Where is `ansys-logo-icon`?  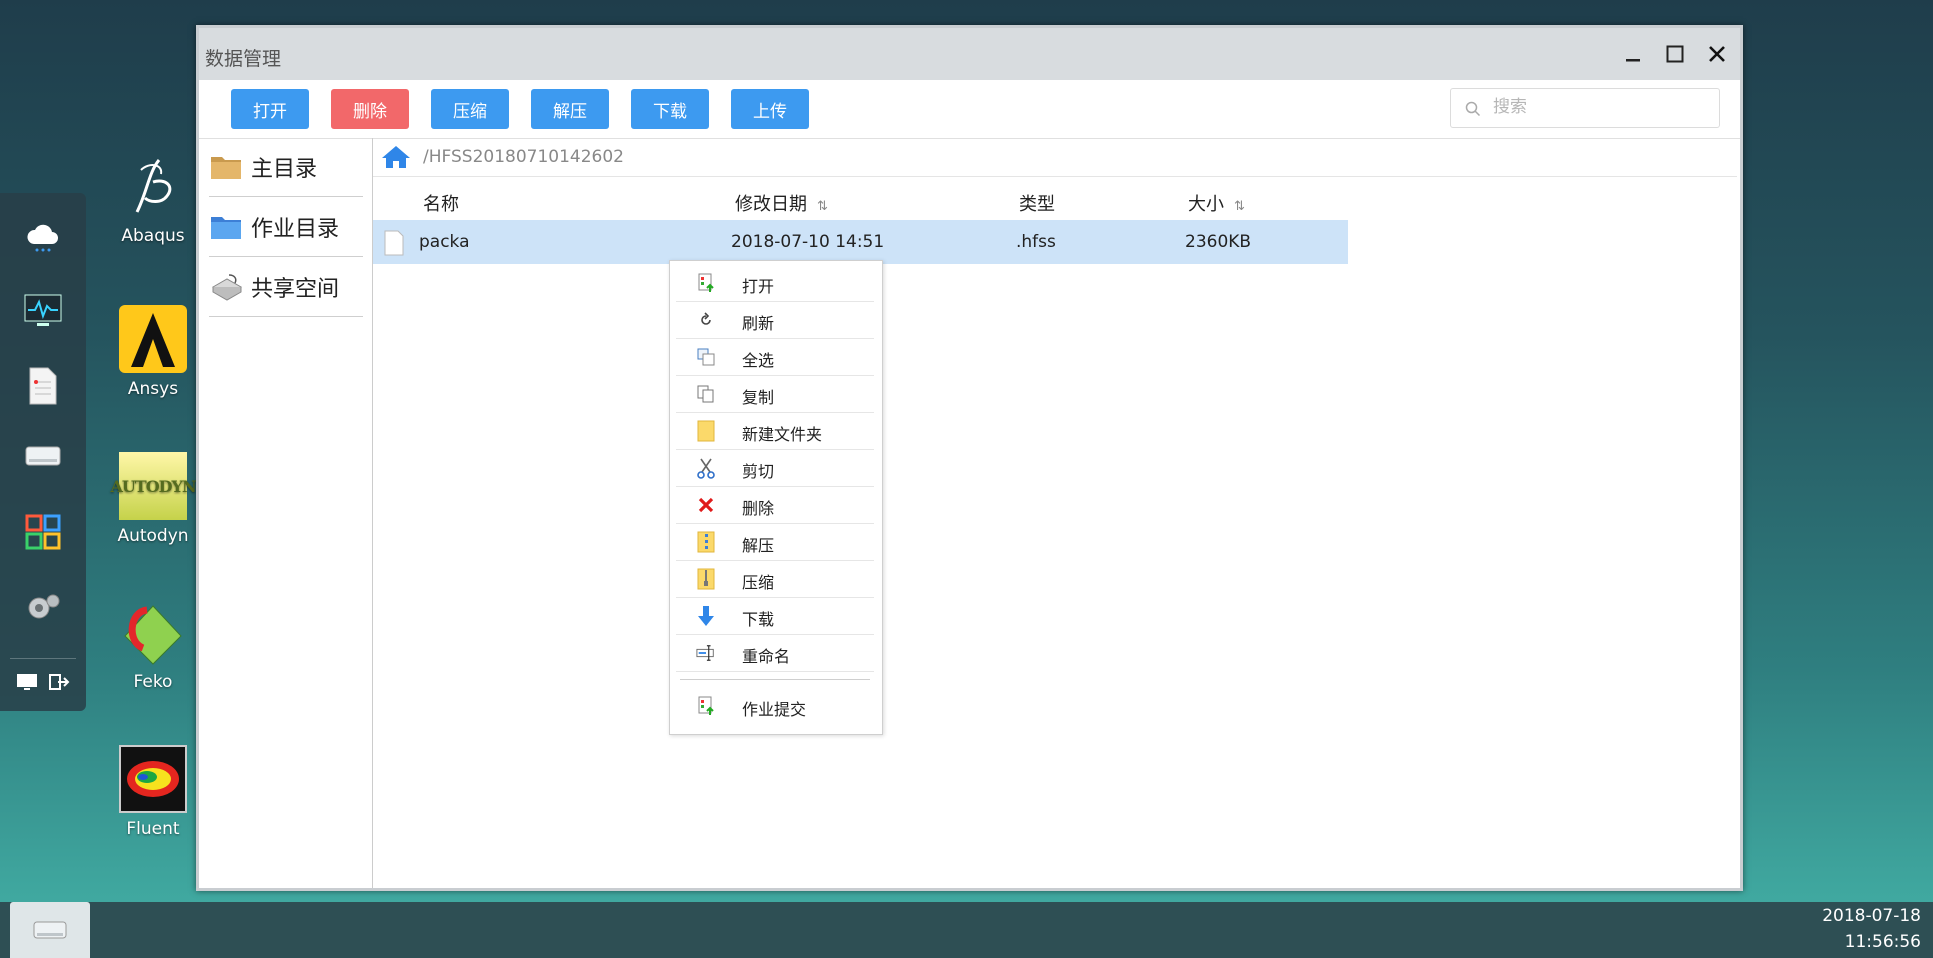 ansys-logo-icon is located at coordinates (153, 339).